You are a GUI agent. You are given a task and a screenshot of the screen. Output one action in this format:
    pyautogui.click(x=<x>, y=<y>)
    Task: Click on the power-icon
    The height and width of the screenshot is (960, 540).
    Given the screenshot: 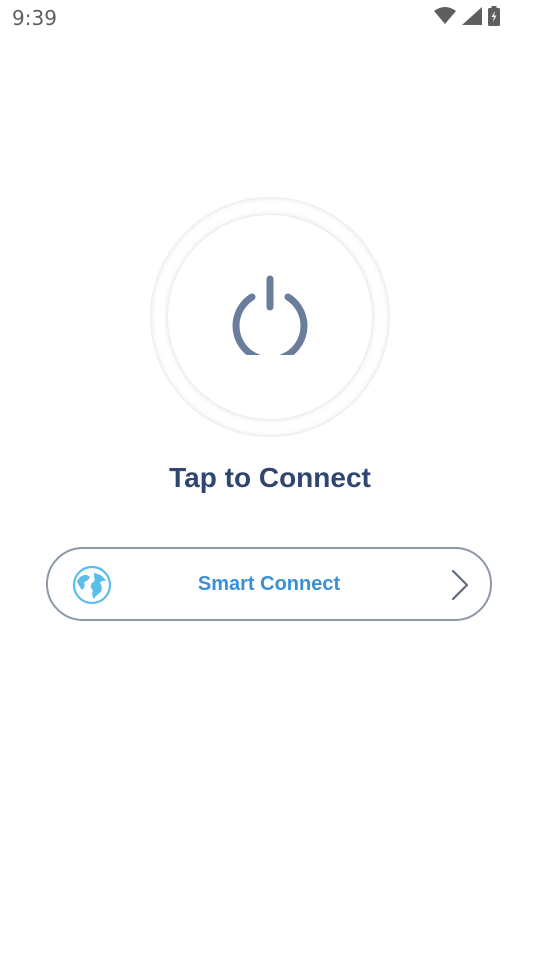 What is the action you would take?
    pyautogui.click(x=270, y=319)
    